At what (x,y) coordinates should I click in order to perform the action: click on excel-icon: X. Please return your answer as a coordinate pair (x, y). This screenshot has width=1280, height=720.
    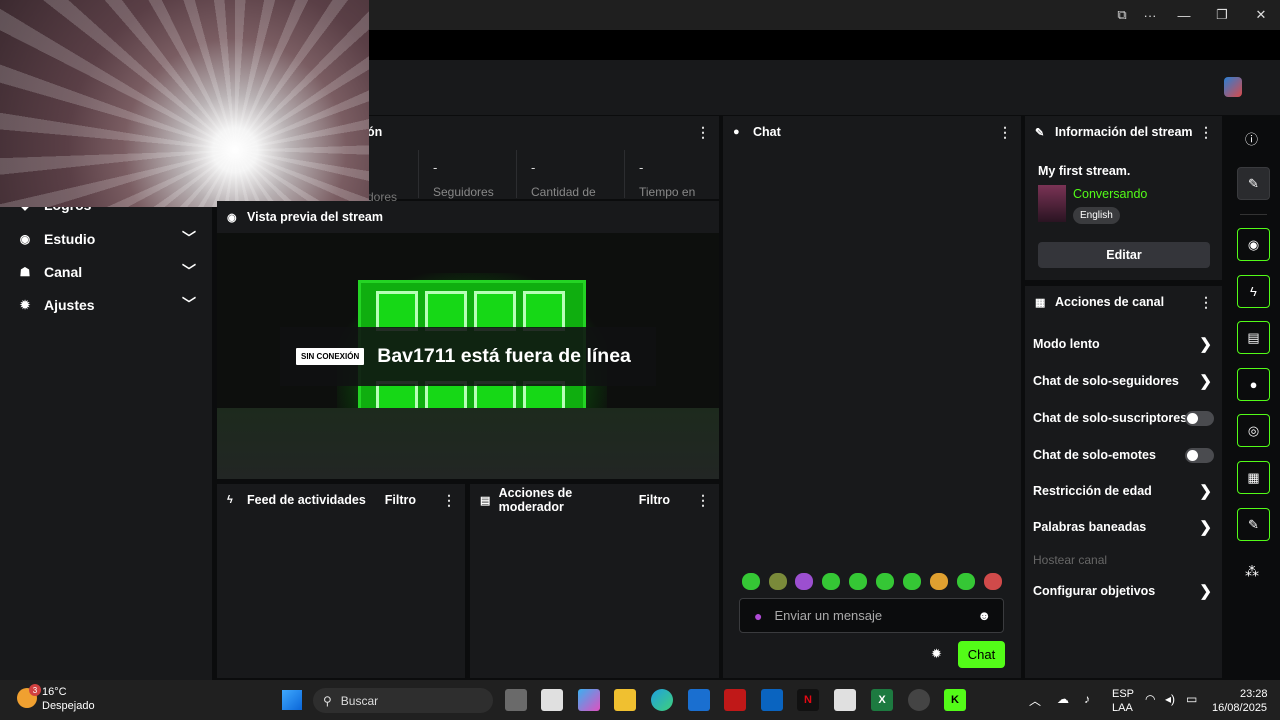
    Looking at the image, I should click on (882, 700).